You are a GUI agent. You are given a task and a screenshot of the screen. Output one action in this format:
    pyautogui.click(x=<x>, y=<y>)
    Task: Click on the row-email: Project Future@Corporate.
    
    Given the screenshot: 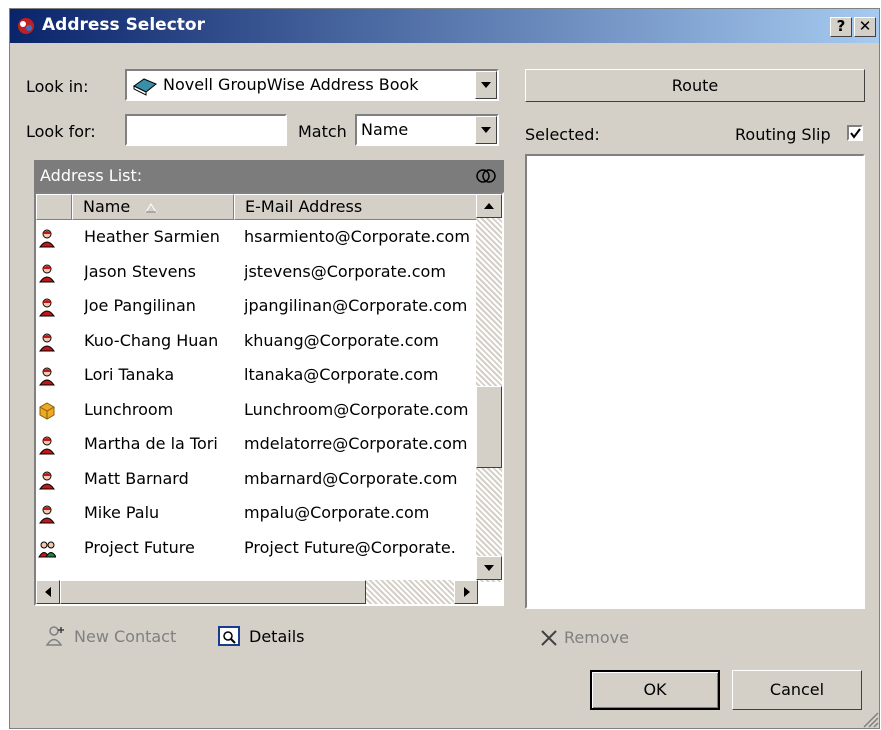 What is the action you would take?
    pyautogui.click(x=350, y=547)
    